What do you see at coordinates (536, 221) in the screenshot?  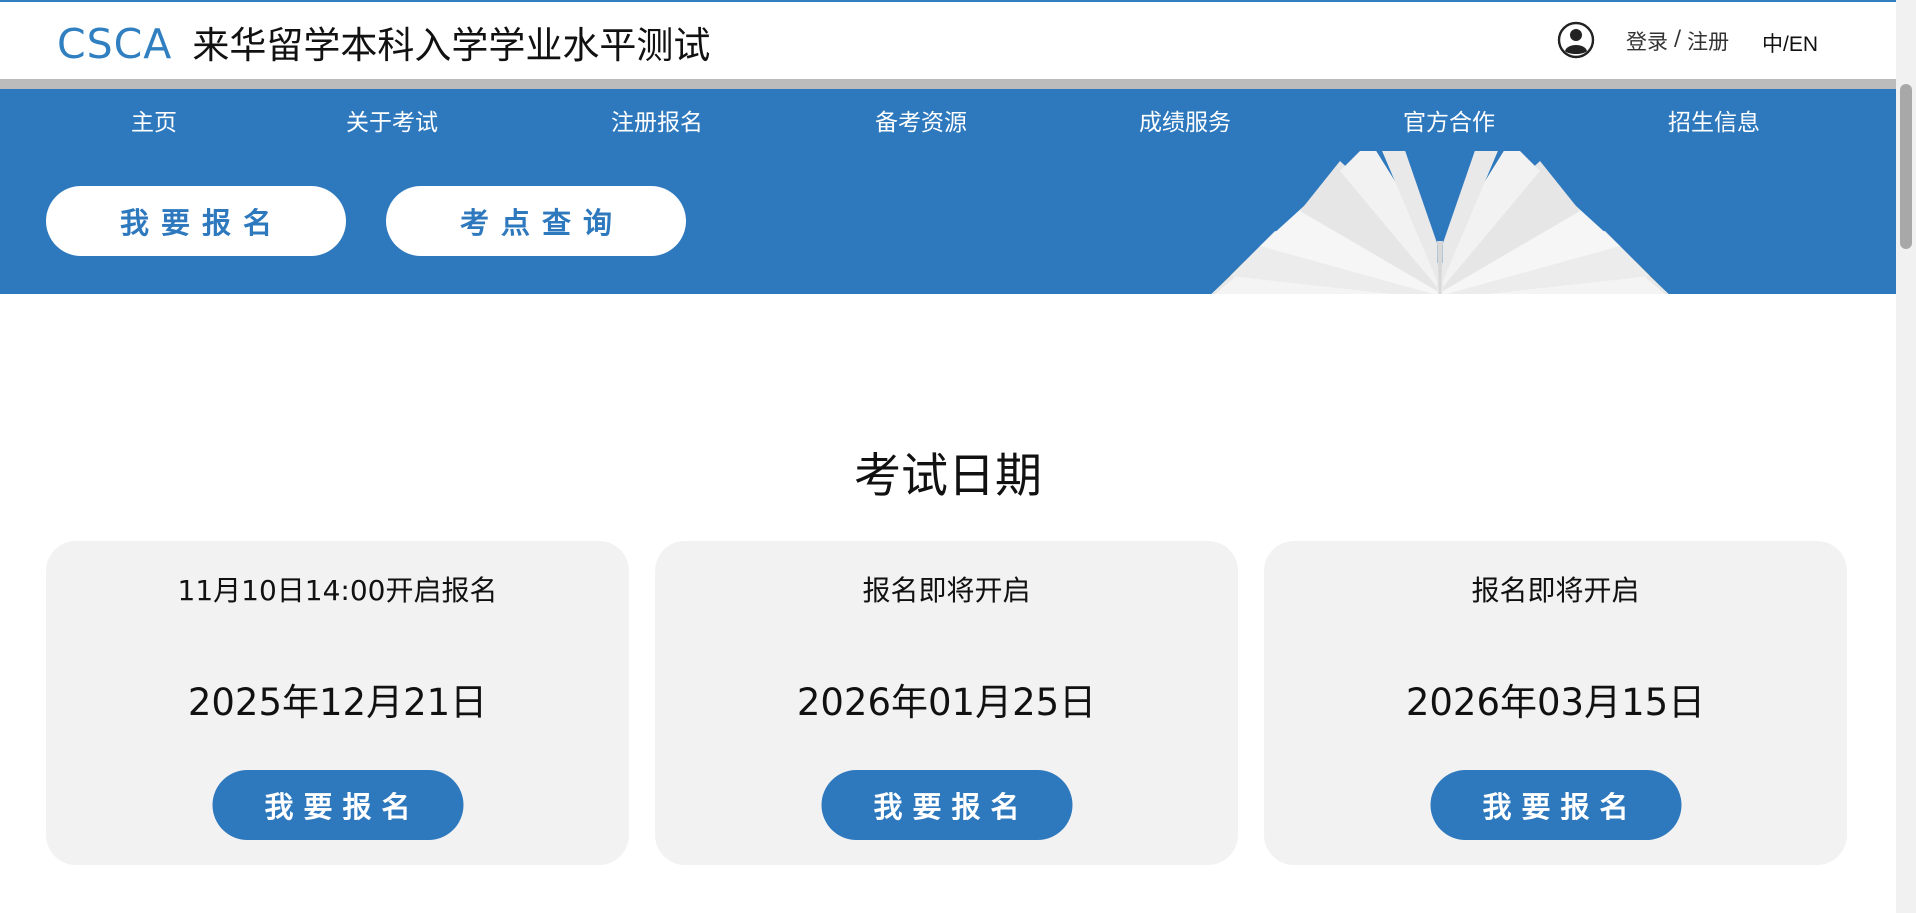 I see `test-center-lookup-button: 考点查询` at bounding box center [536, 221].